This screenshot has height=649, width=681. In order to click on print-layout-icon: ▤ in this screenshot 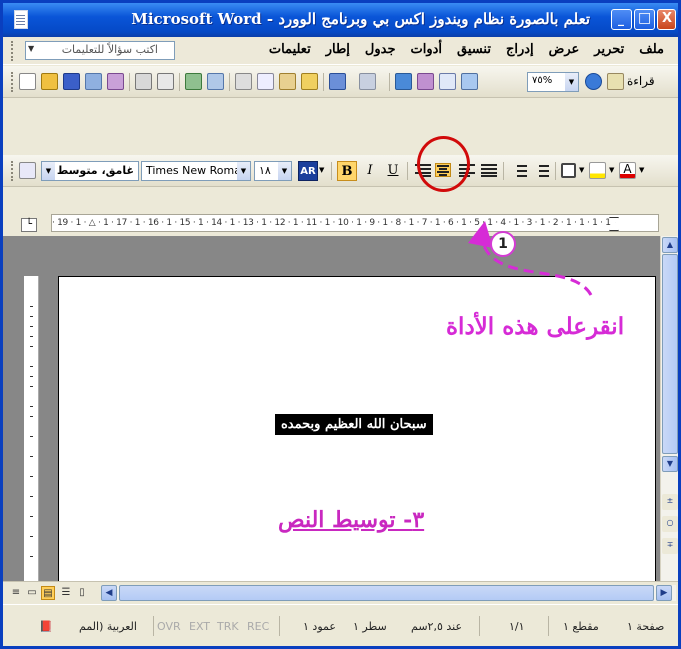, I will do `click(48, 593)`.